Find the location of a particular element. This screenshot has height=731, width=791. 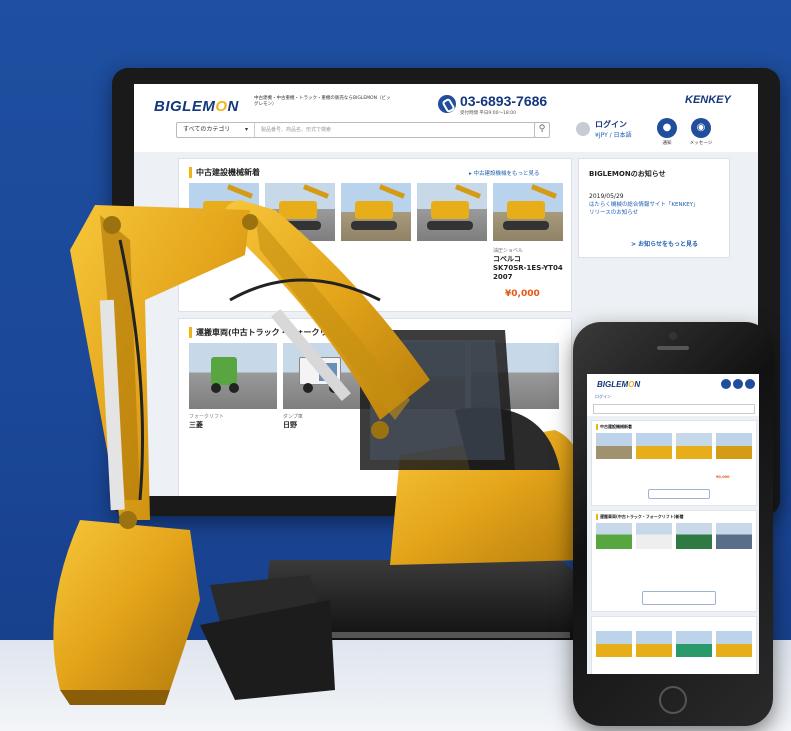

menu-icon is located at coordinates (750, 384).